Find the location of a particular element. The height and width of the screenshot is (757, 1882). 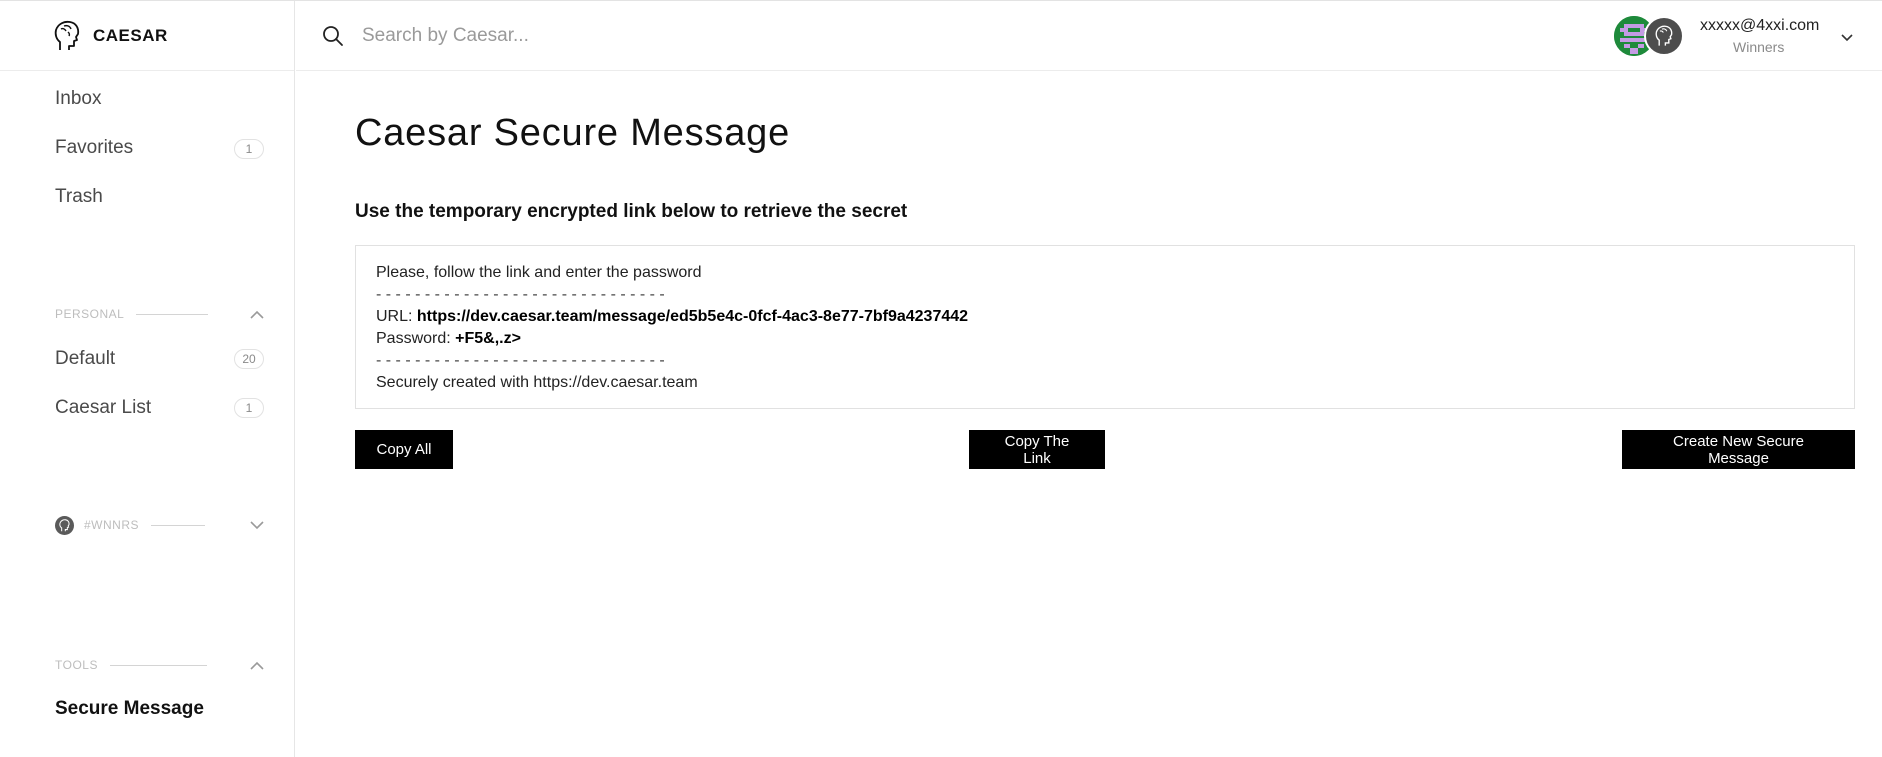

copy-link-button: Copy The Link is located at coordinates (1037, 449).